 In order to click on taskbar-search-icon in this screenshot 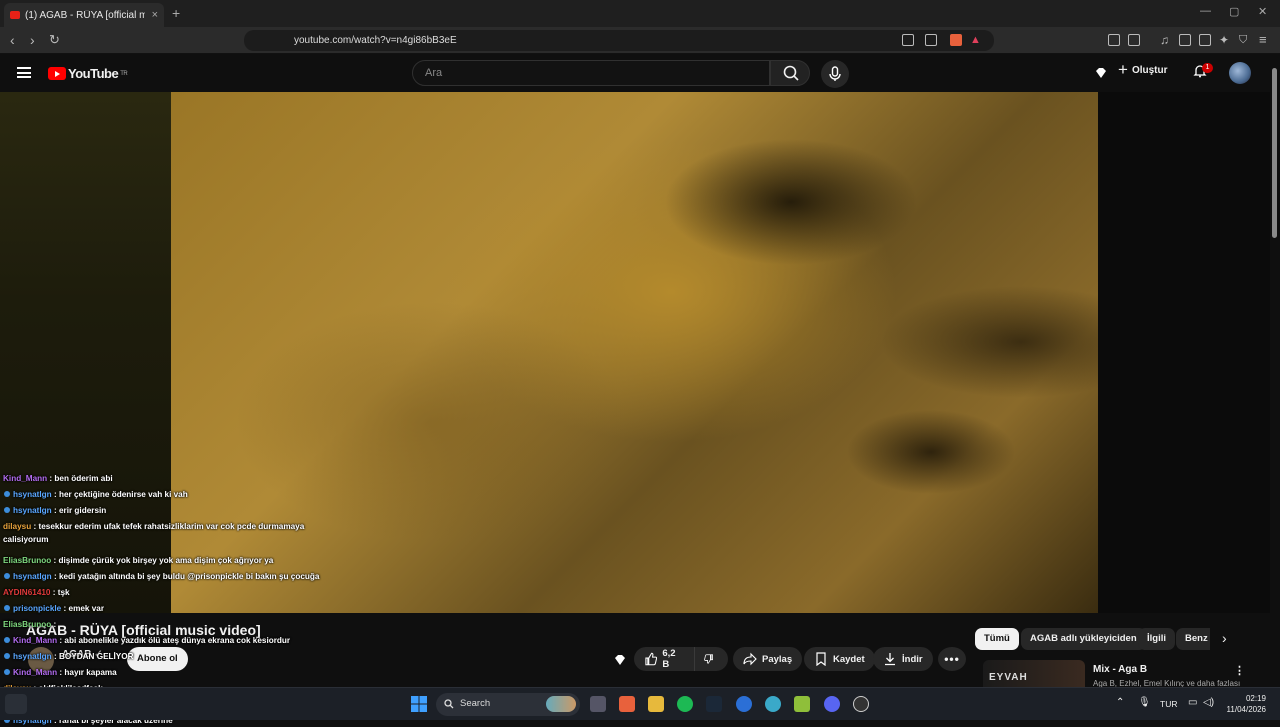, I will do `click(449, 704)`.